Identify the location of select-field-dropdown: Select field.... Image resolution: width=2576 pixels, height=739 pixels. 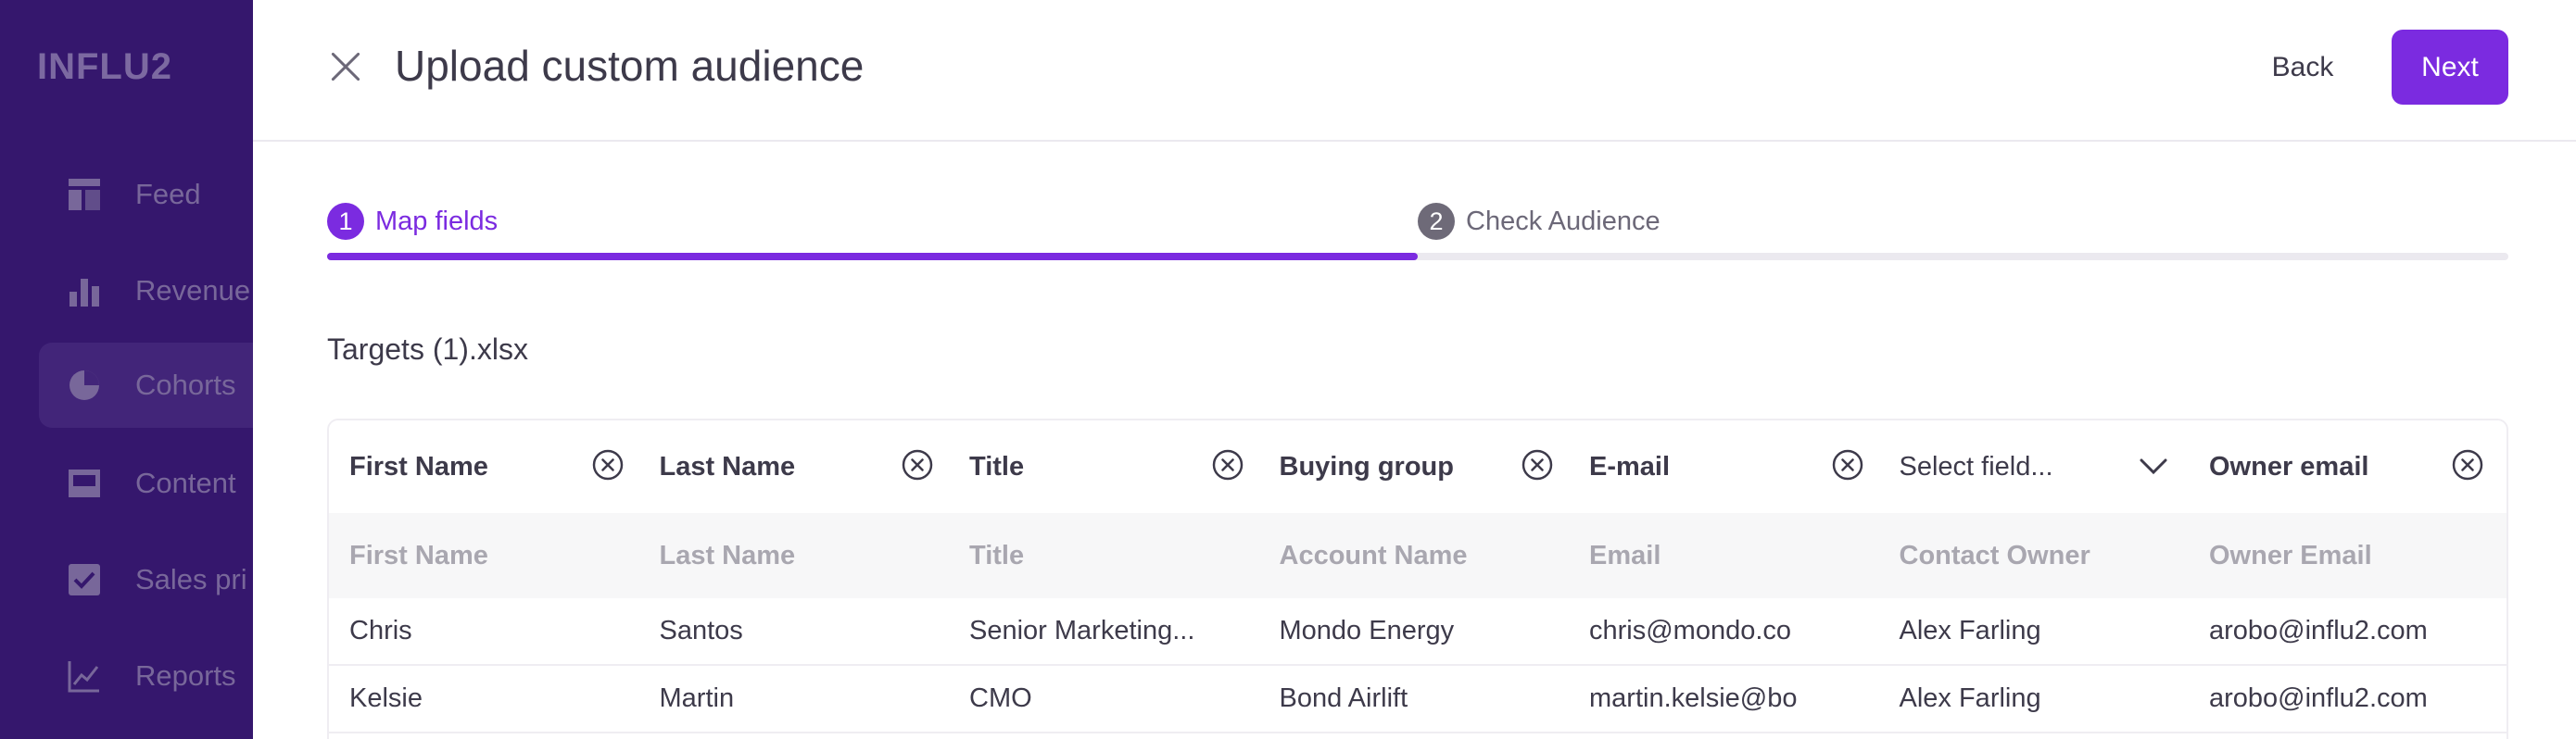
(2034, 466).